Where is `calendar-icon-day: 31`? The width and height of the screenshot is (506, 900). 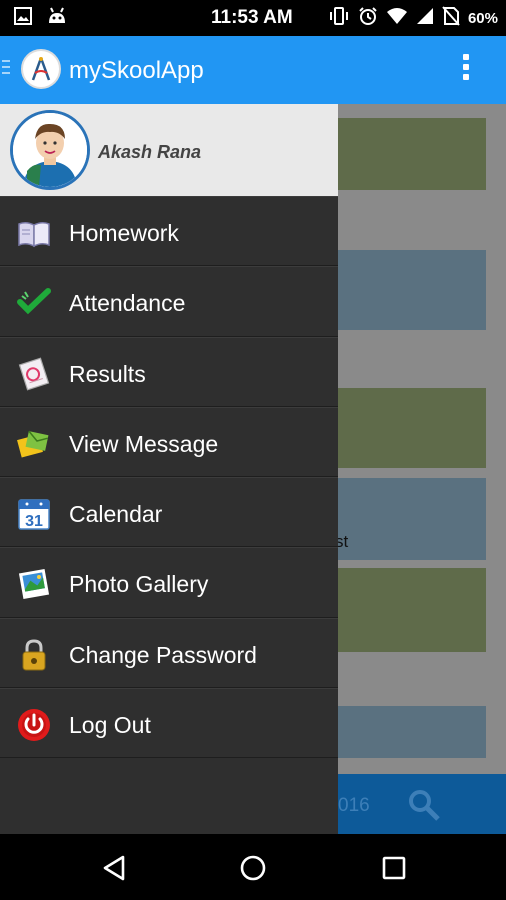
calendar-icon-day: 31 is located at coordinates (34, 521).